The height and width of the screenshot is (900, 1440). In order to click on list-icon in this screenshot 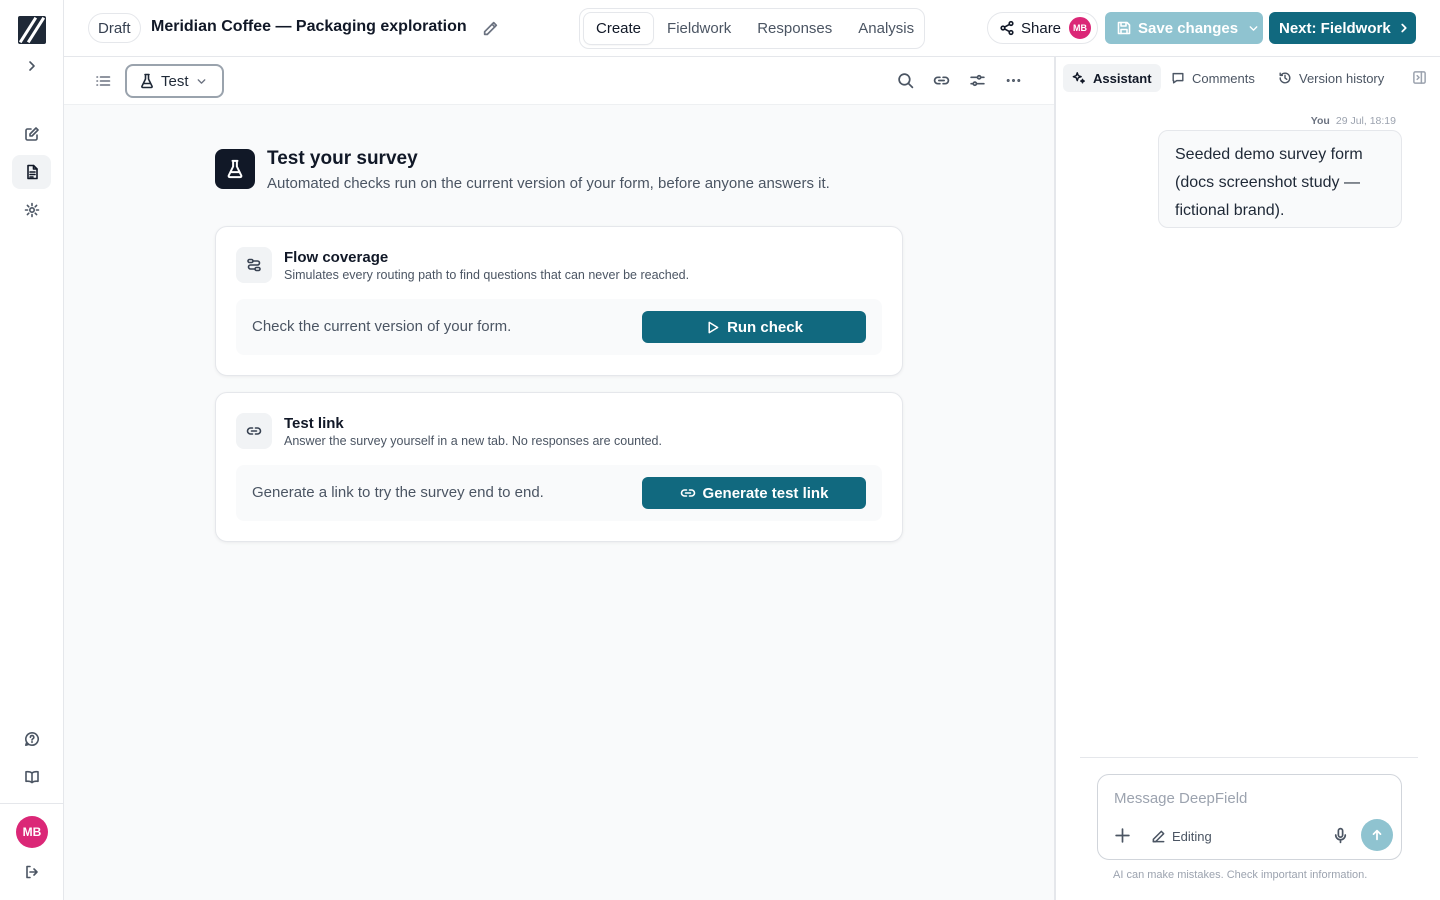, I will do `click(103, 81)`.